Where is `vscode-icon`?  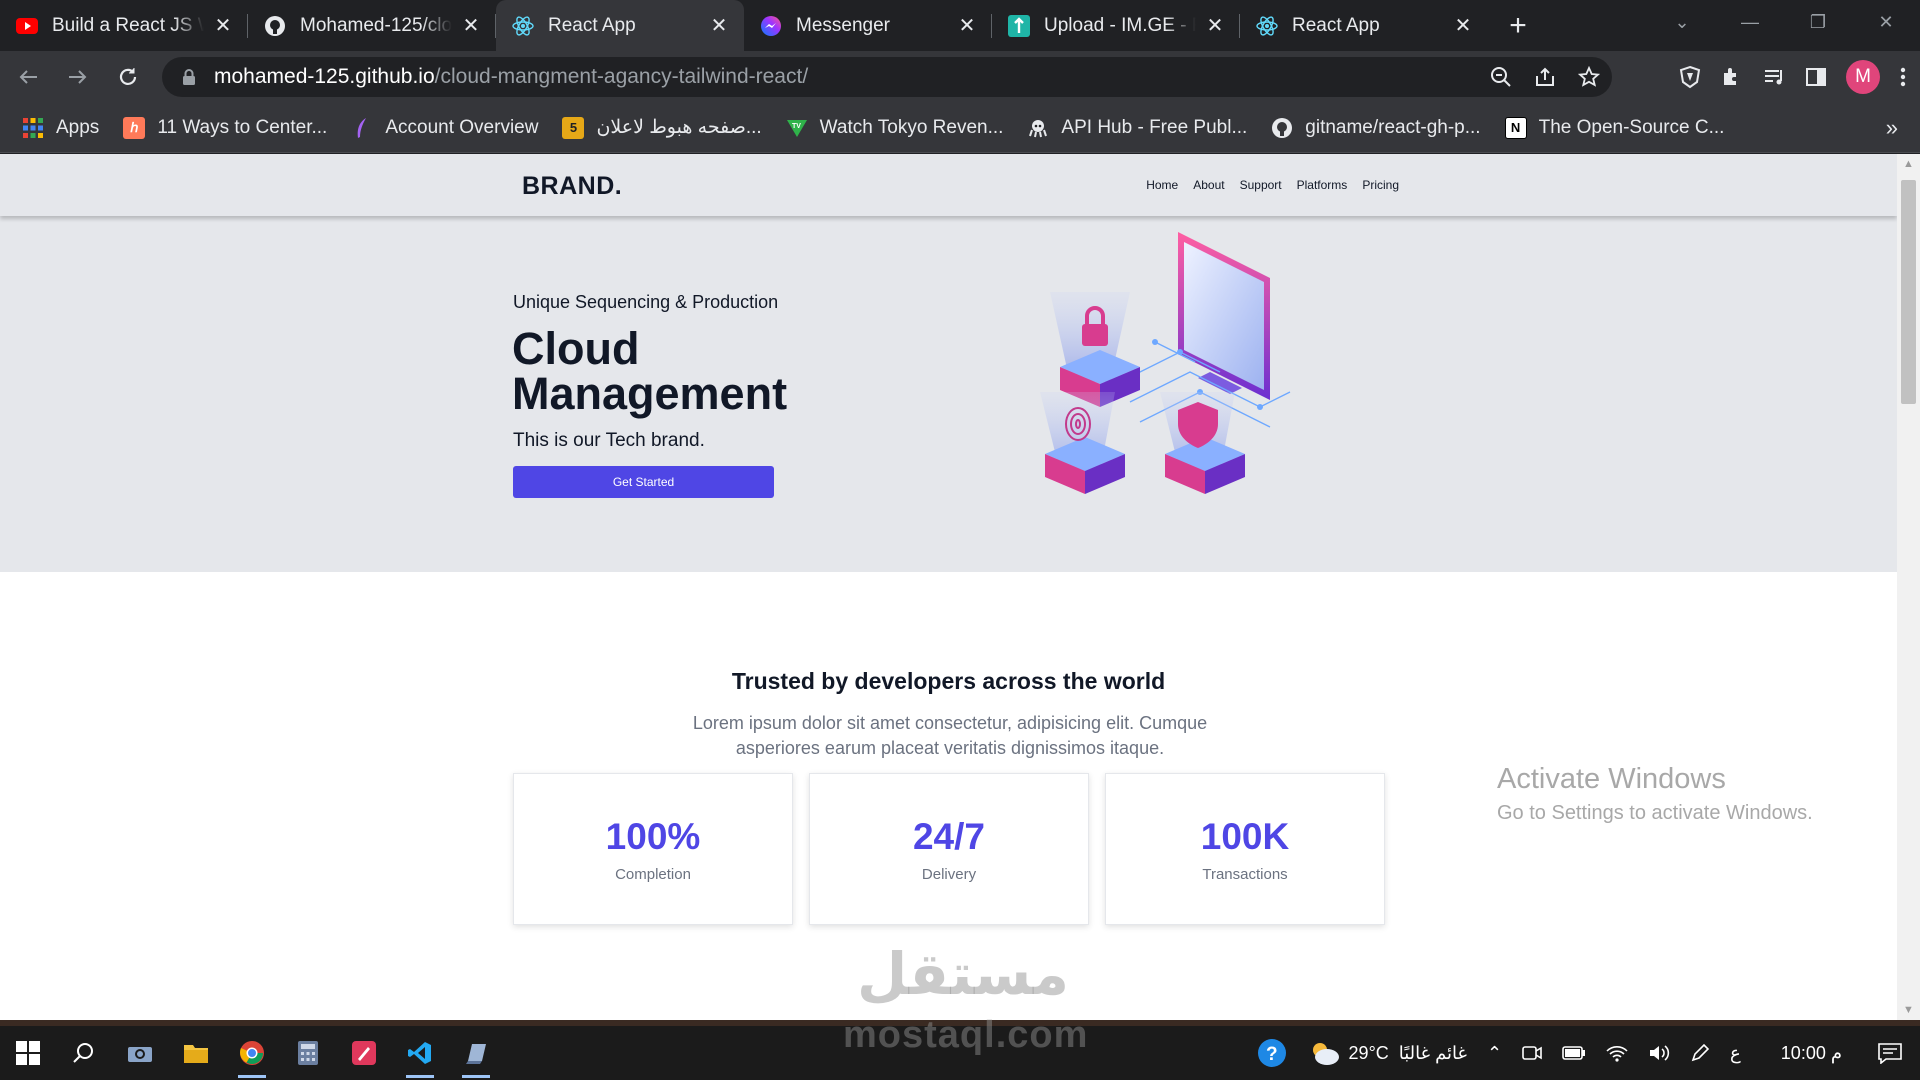
vscode-icon is located at coordinates (420, 1053).